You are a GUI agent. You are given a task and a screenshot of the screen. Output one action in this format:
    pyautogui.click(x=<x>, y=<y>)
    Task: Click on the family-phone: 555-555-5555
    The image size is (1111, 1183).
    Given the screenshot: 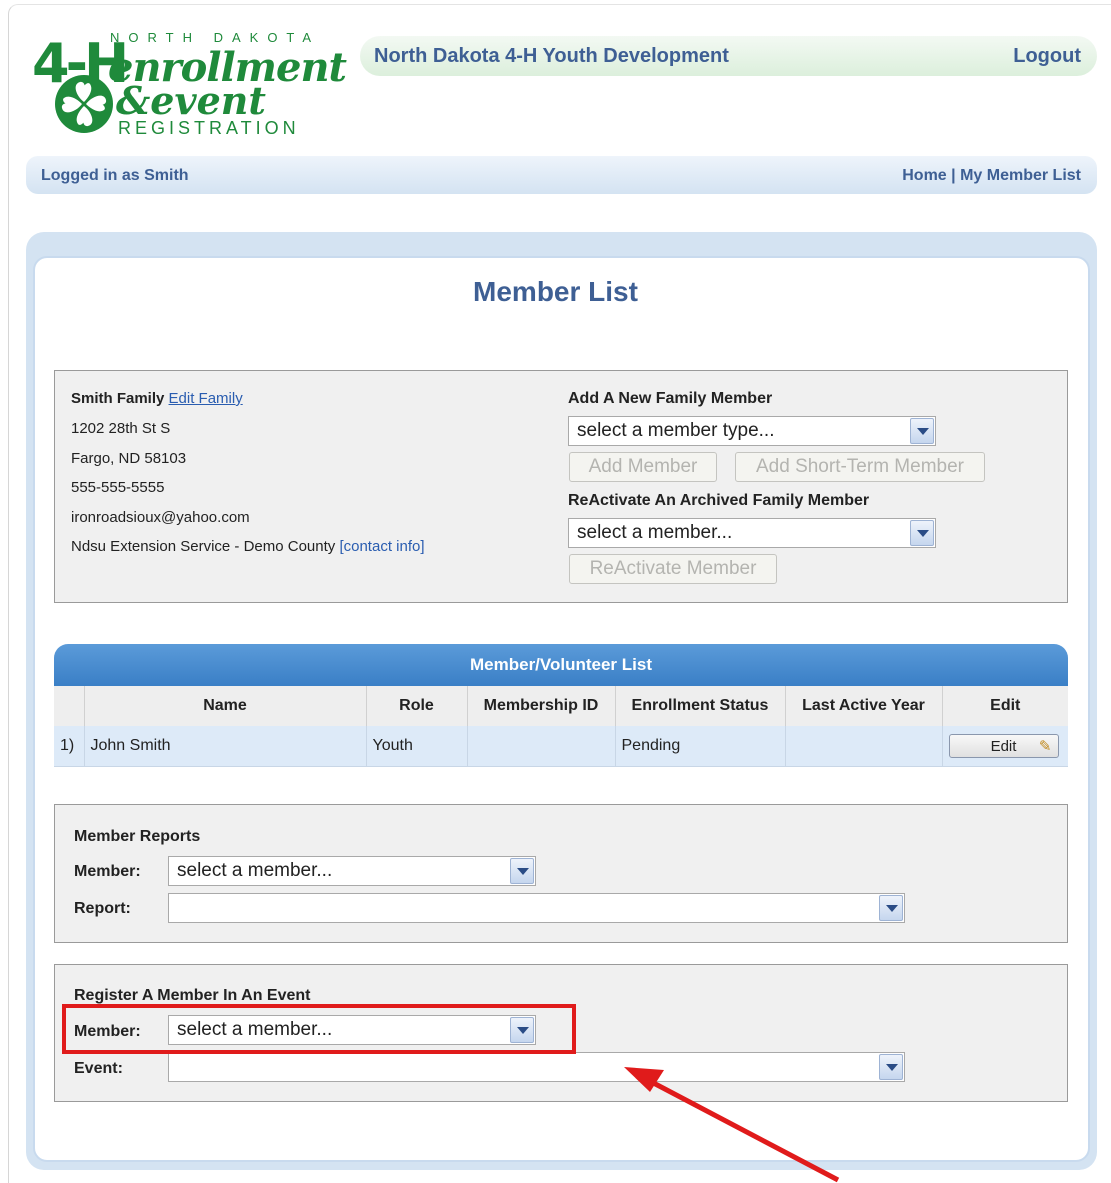 What is the action you would take?
    pyautogui.click(x=118, y=487)
    